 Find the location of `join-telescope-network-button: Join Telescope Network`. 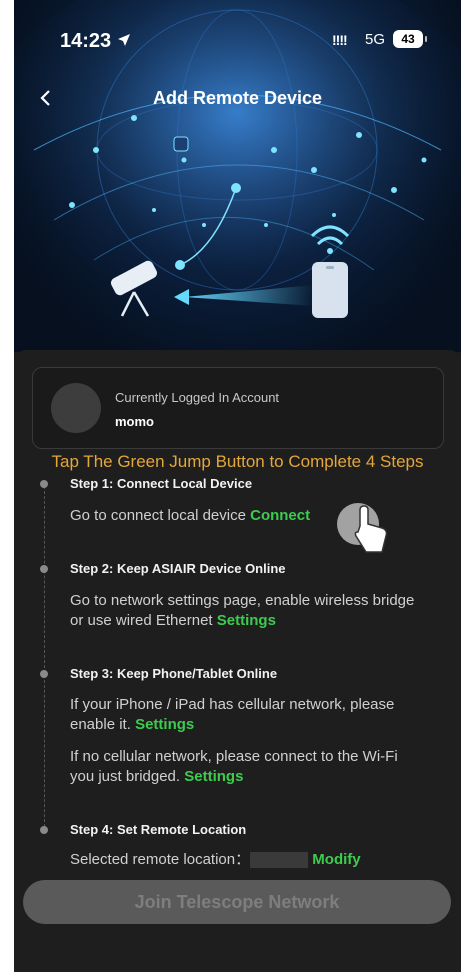

join-telescope-network-button: Join Telescope Network is located at coordinates (237, 902).